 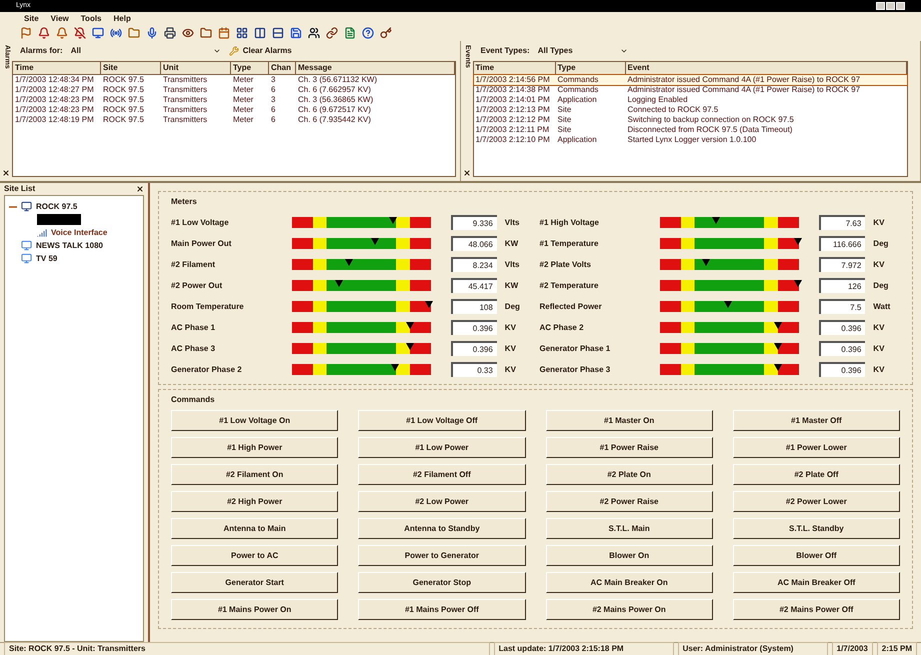 What do you see at coordinates (80, 33) in the screenshot?
I see `bell-off-icon` at bounding box center [80, 33].